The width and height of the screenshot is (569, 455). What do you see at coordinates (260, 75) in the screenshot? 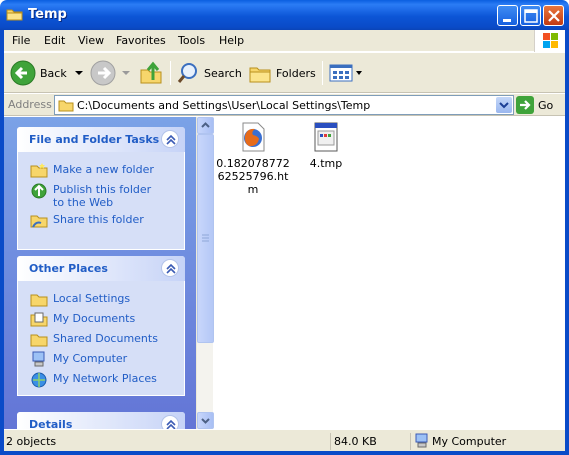
I see `folders-icon` at bounding box center [260, 75].